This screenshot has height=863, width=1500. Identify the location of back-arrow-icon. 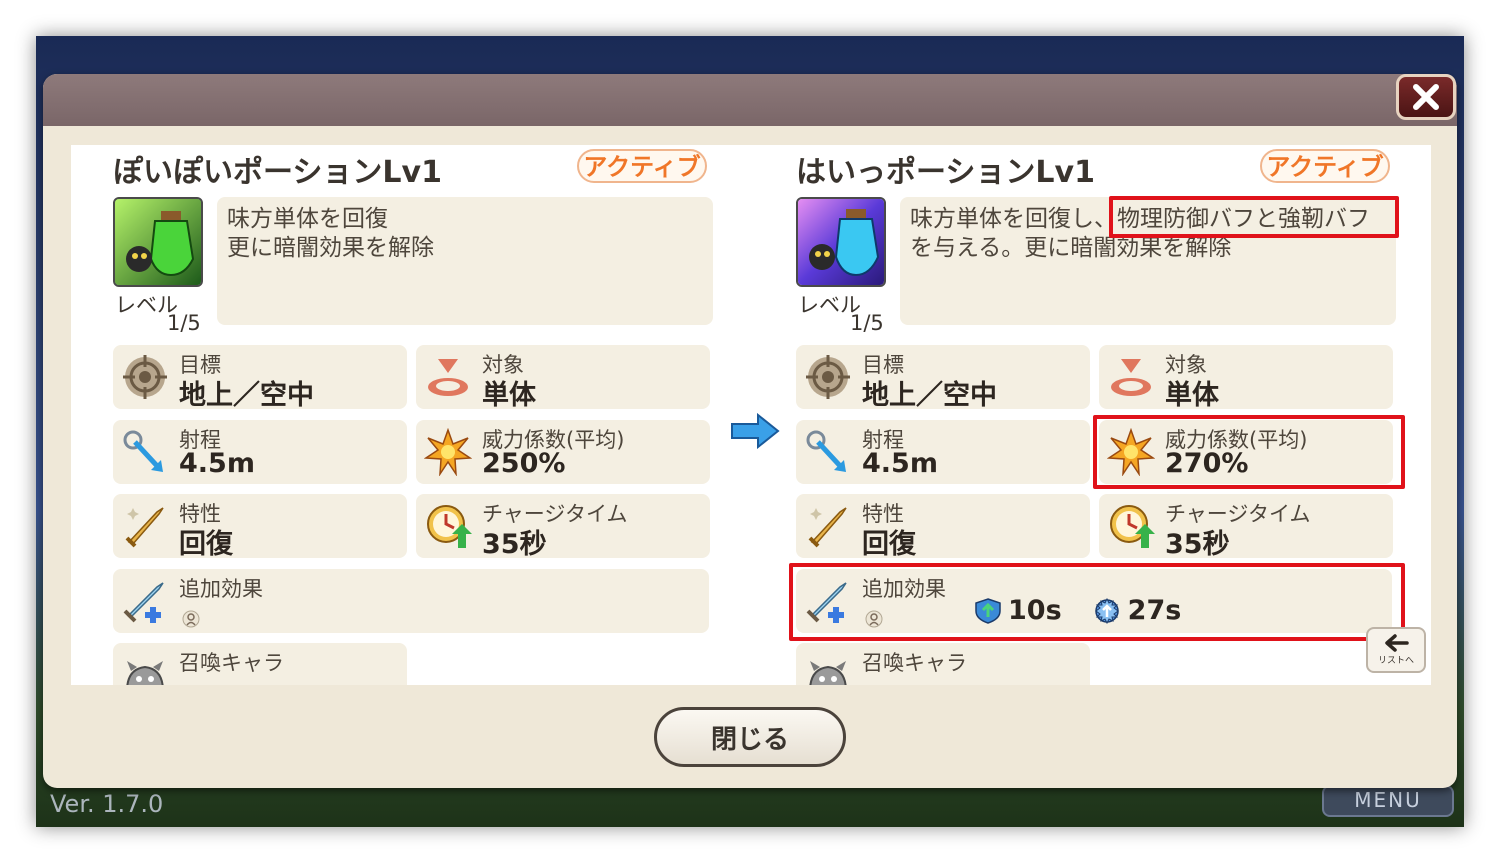
(1397, 643).